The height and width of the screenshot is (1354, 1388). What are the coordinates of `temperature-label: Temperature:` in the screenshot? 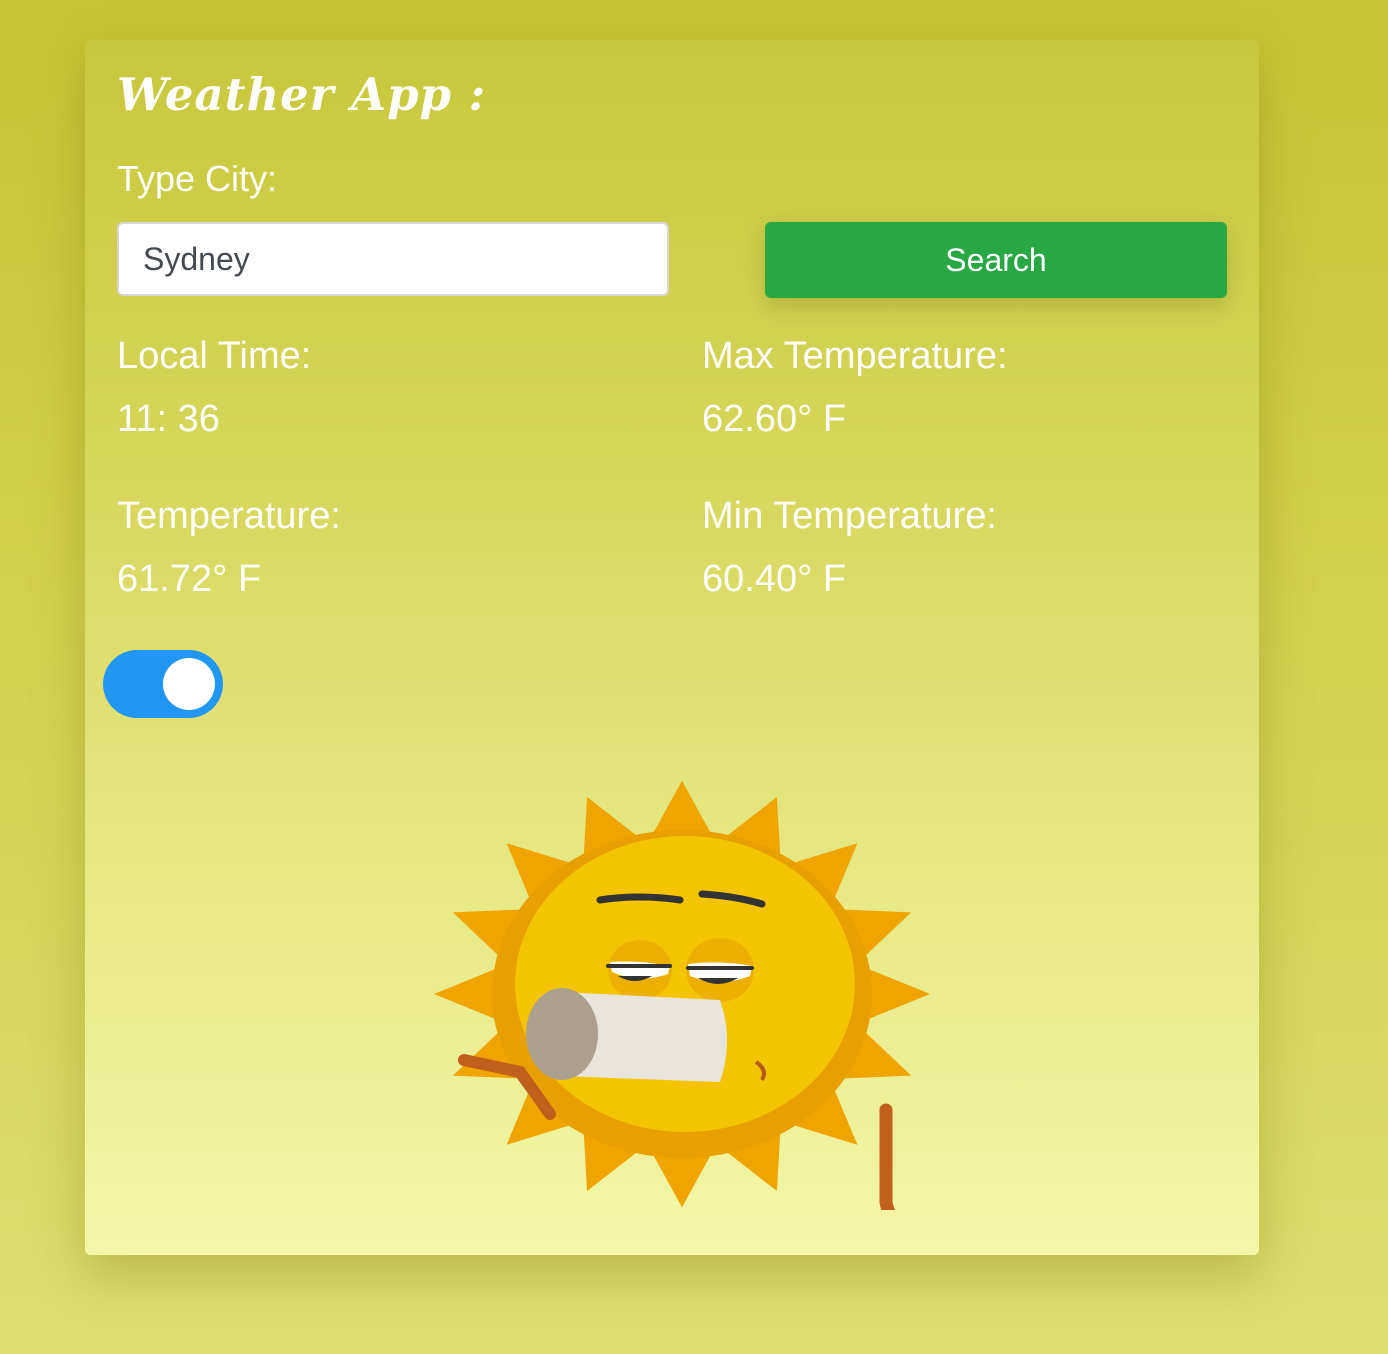 It's located at (229, 516).